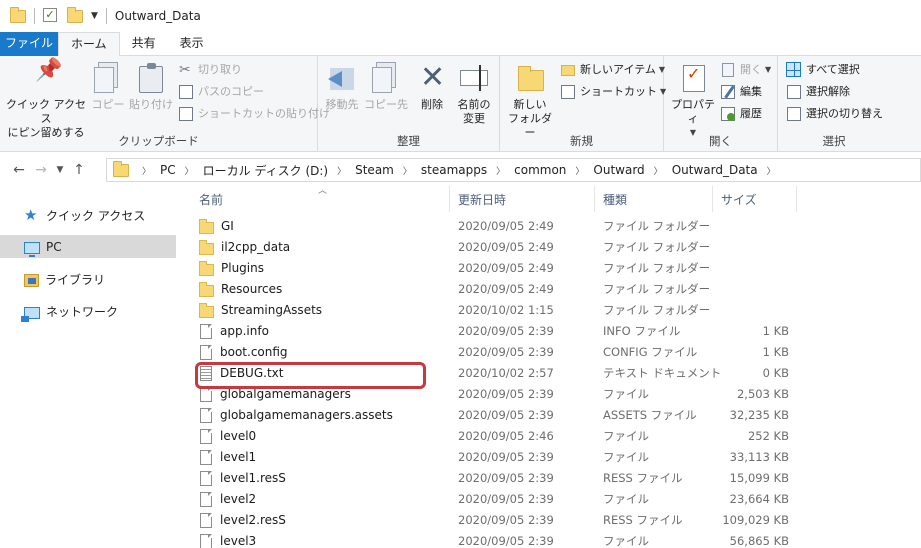  What do you see at coordinates (613, 92) in the screenshot?
I see `shortcut-button: ショートカット ▼` at bounding box center [613, 92].